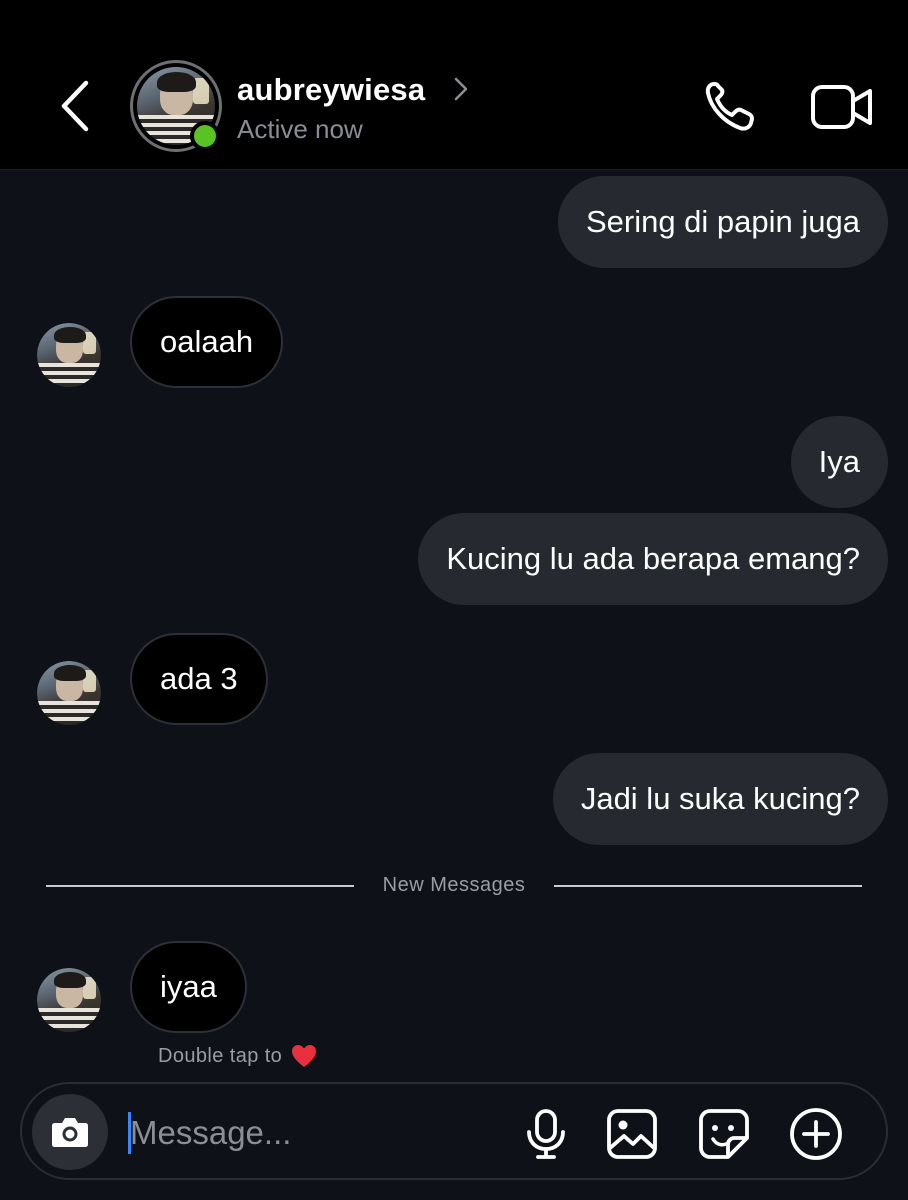  What do you see at coordinates (200, 886) in the screenshot?
I see `divider-line-left` at bounding box center [200, 886].